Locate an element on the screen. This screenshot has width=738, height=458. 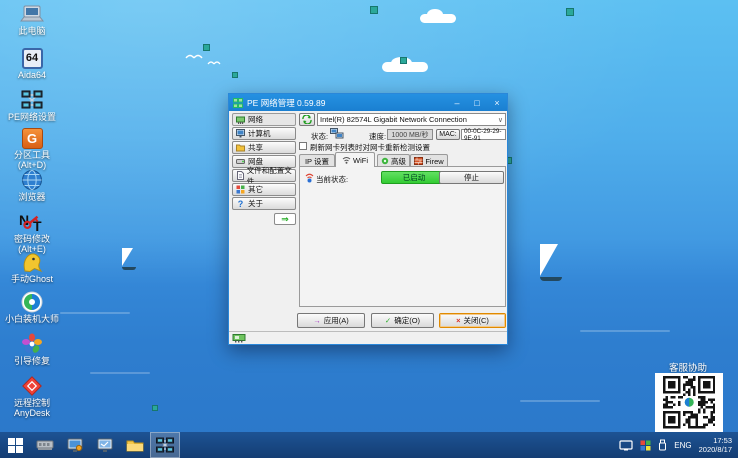
desktop-icon-pe-network-settings: PE网络设置 is located at coordinates (32, 105).